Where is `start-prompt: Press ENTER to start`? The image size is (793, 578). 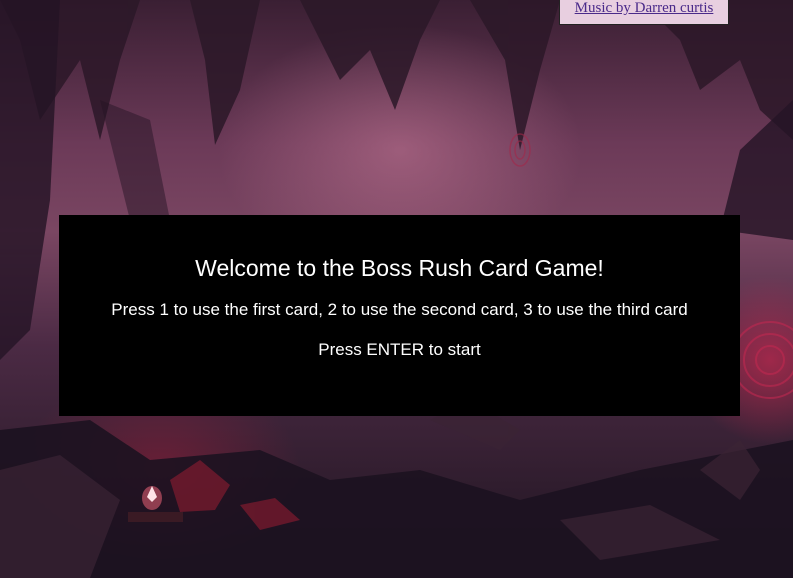 start-prompt: Press ENTER to start is located at coordinates (399, 349).